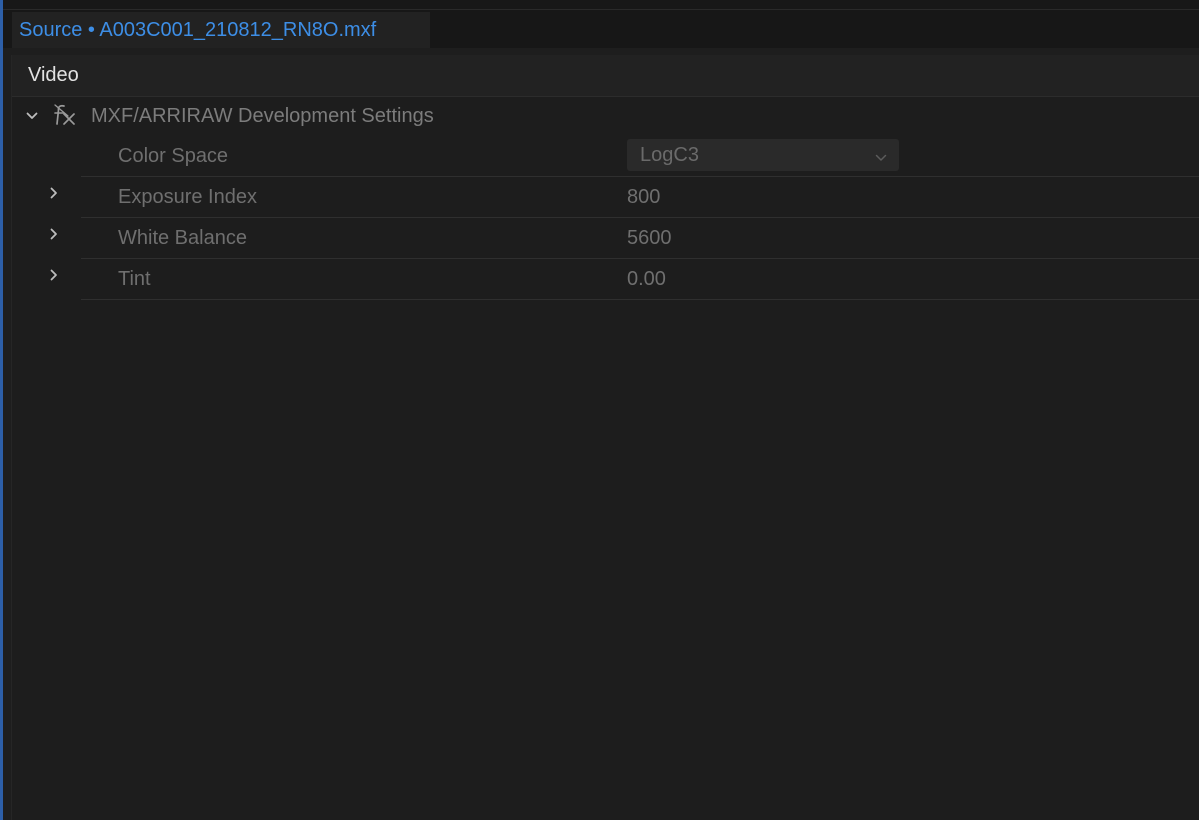  Describe the element at coordinates (646, 279) in the screenshot. I see `param-value: 0.00` at that location.